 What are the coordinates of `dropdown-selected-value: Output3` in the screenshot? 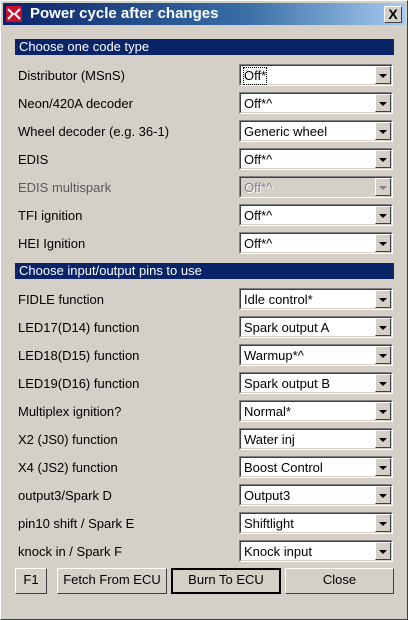 It's located at (267, 496).